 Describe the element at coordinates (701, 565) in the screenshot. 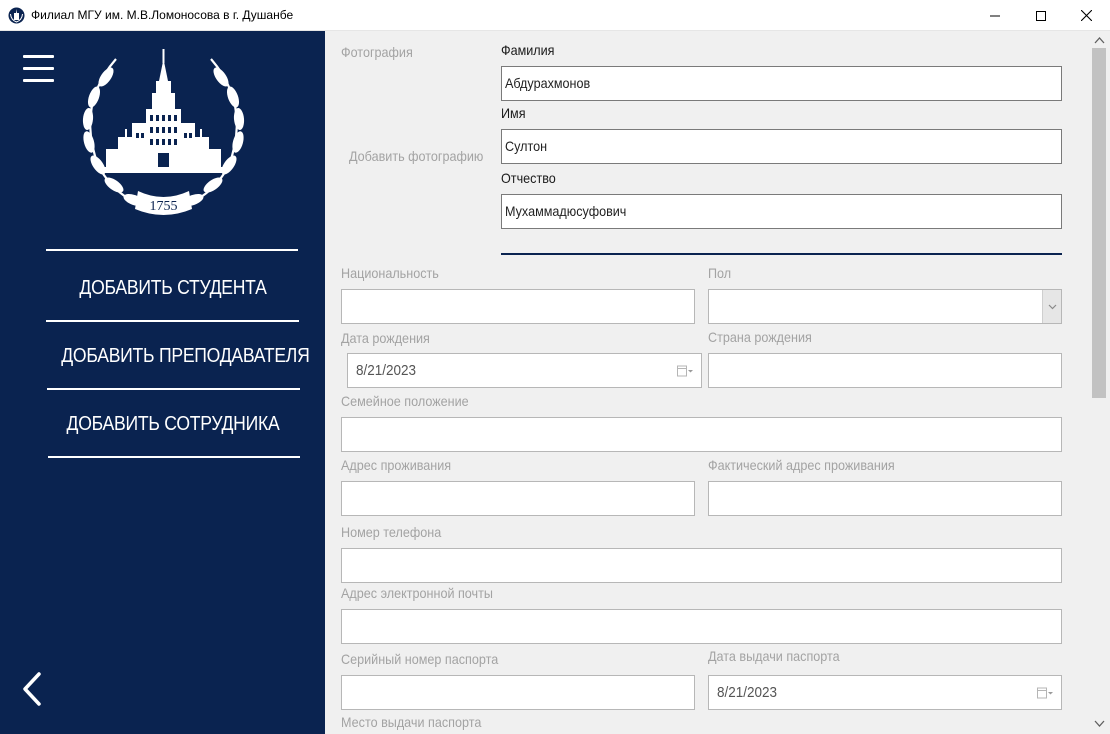

I see `phone-input` at that location.